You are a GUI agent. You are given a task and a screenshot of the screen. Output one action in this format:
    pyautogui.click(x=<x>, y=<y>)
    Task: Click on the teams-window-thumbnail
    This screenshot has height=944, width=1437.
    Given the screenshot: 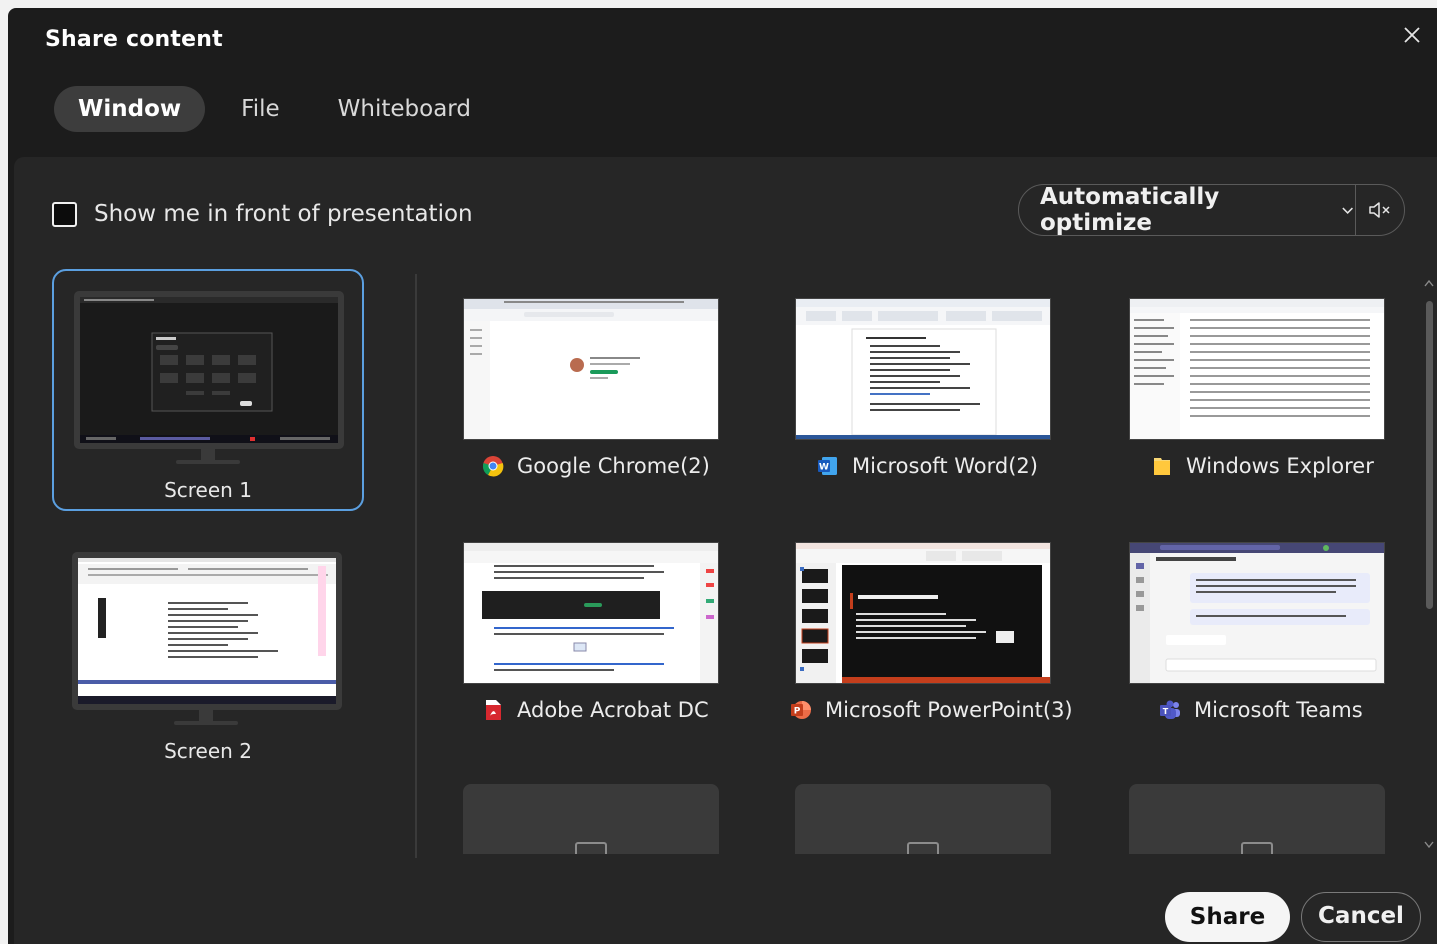 What is the action you would take?
    pyautogui.click(x=1257, y=613)
    